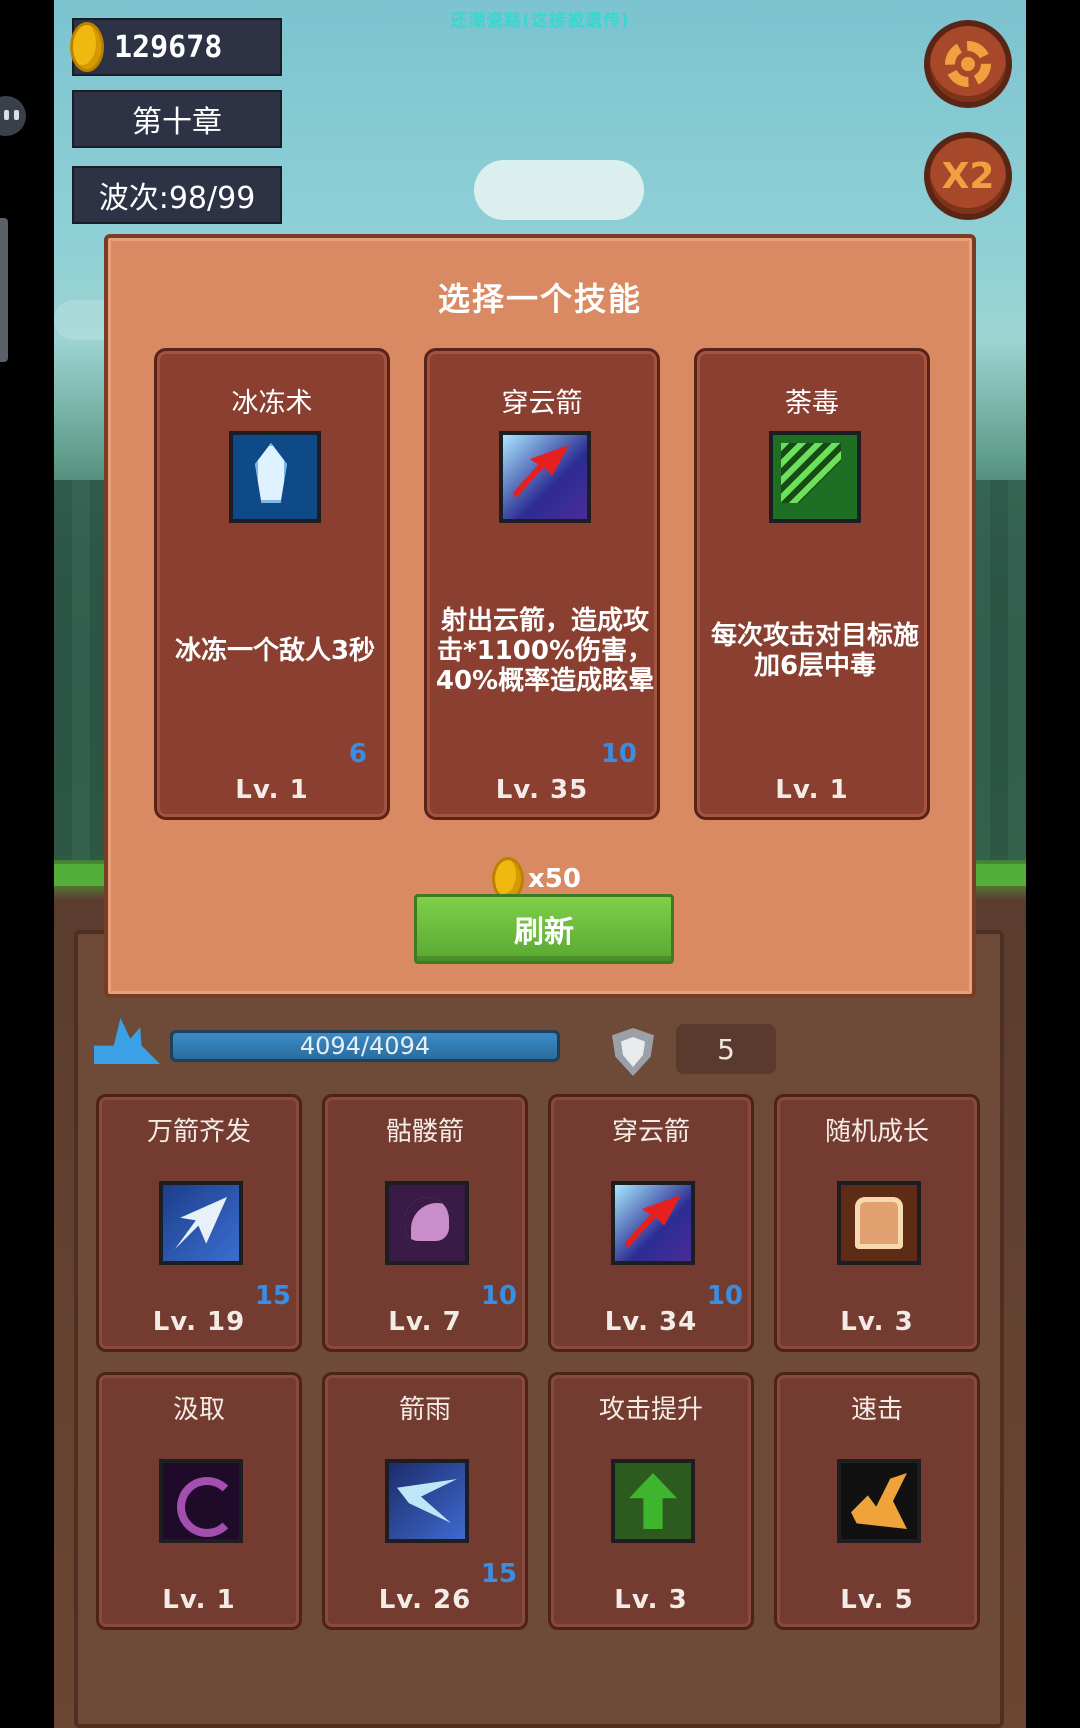 The width and height of the screenshot is (1080, 1728). I want to click on skill-level: Lv. 7, so click(425, 1322).